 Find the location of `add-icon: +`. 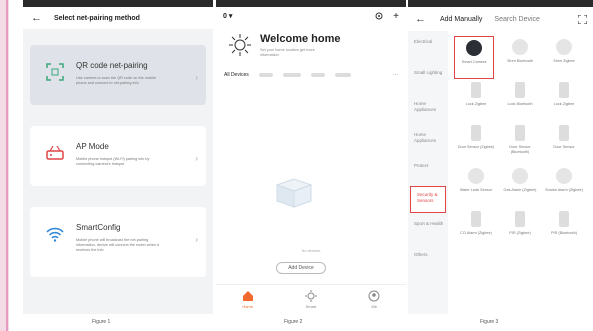

add-icon: + is located at coordinates (396, 16).